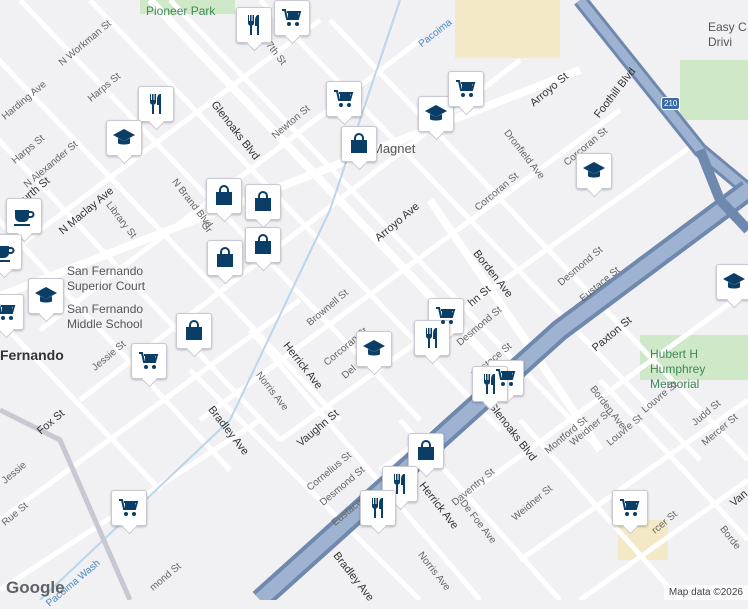  I want to click on google-logo: Google, so click(35, 587).